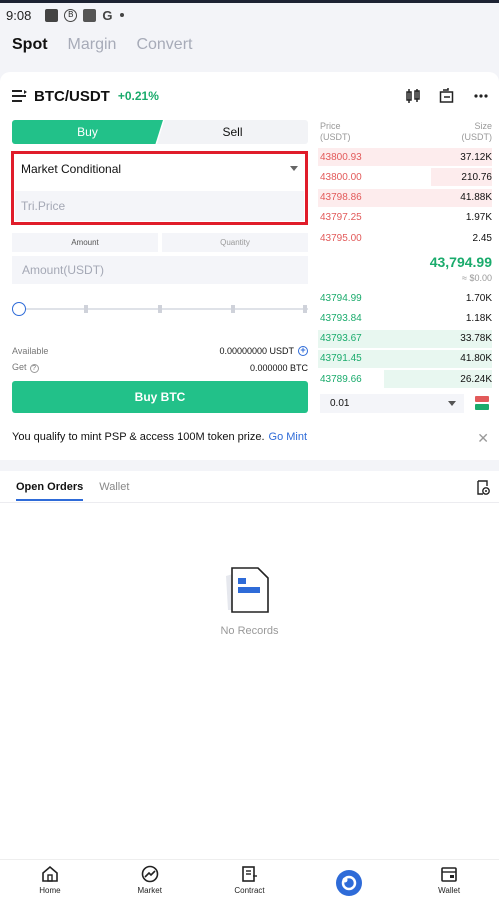  I want to click on buy-btc-button: Buy BTC, so click(160, 397).